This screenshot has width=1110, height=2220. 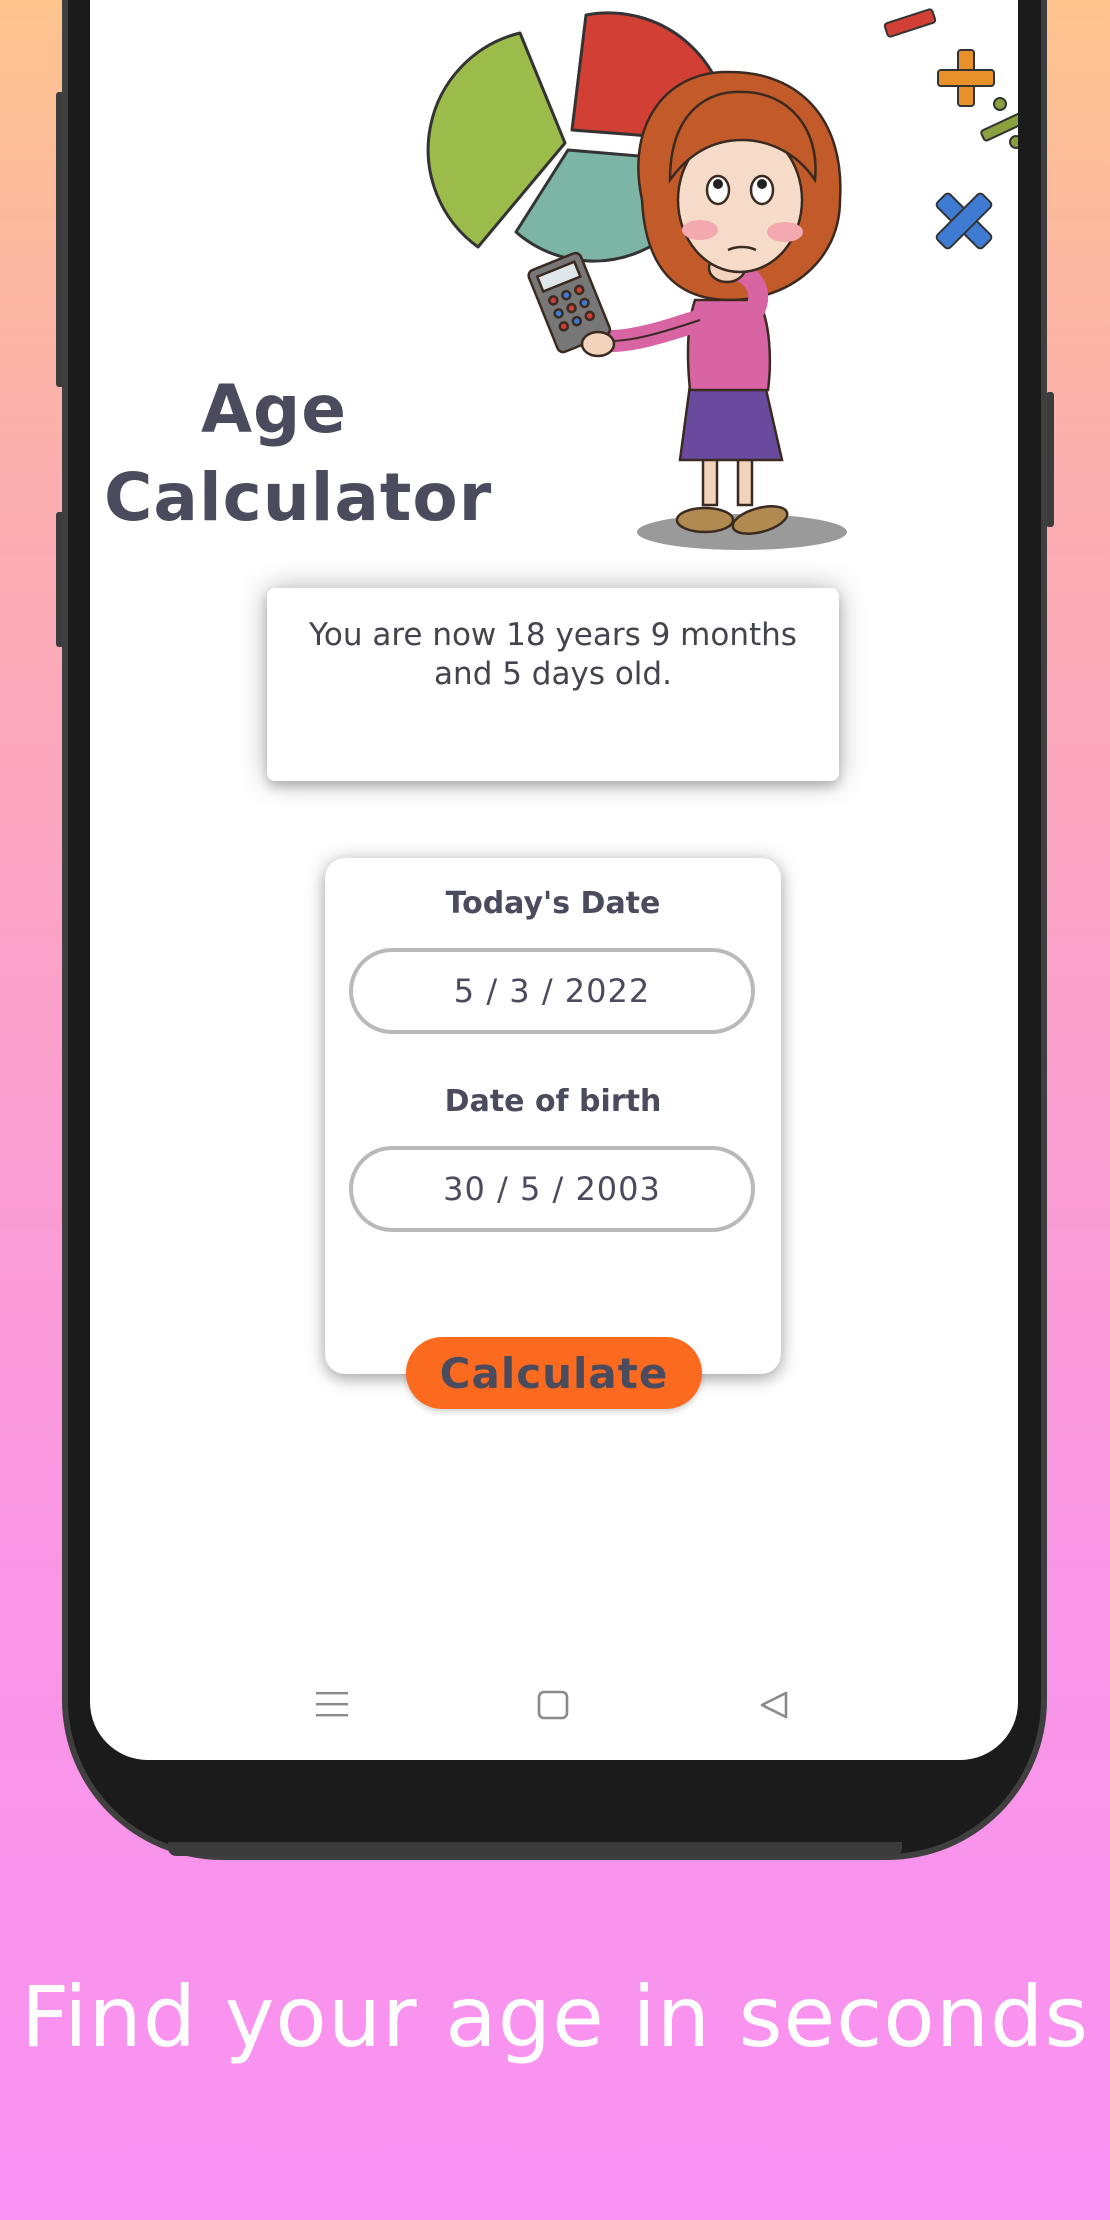 What do you see at coordinates (555, 2017) in the screenshot?
I see `marketing-tagline: Find your age in seconds` at bounding box center [555, 2017].